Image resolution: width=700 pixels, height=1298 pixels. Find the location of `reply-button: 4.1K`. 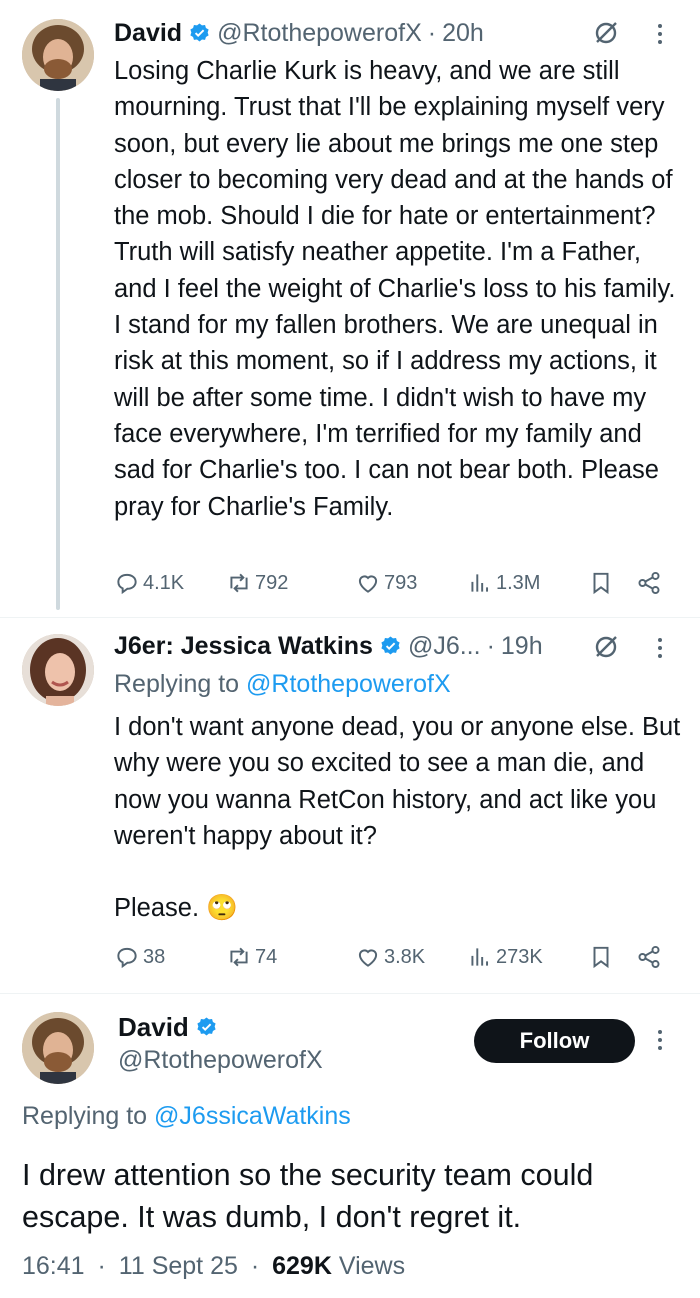

reply-button: 4.1K is located at coordinates (149, 583).